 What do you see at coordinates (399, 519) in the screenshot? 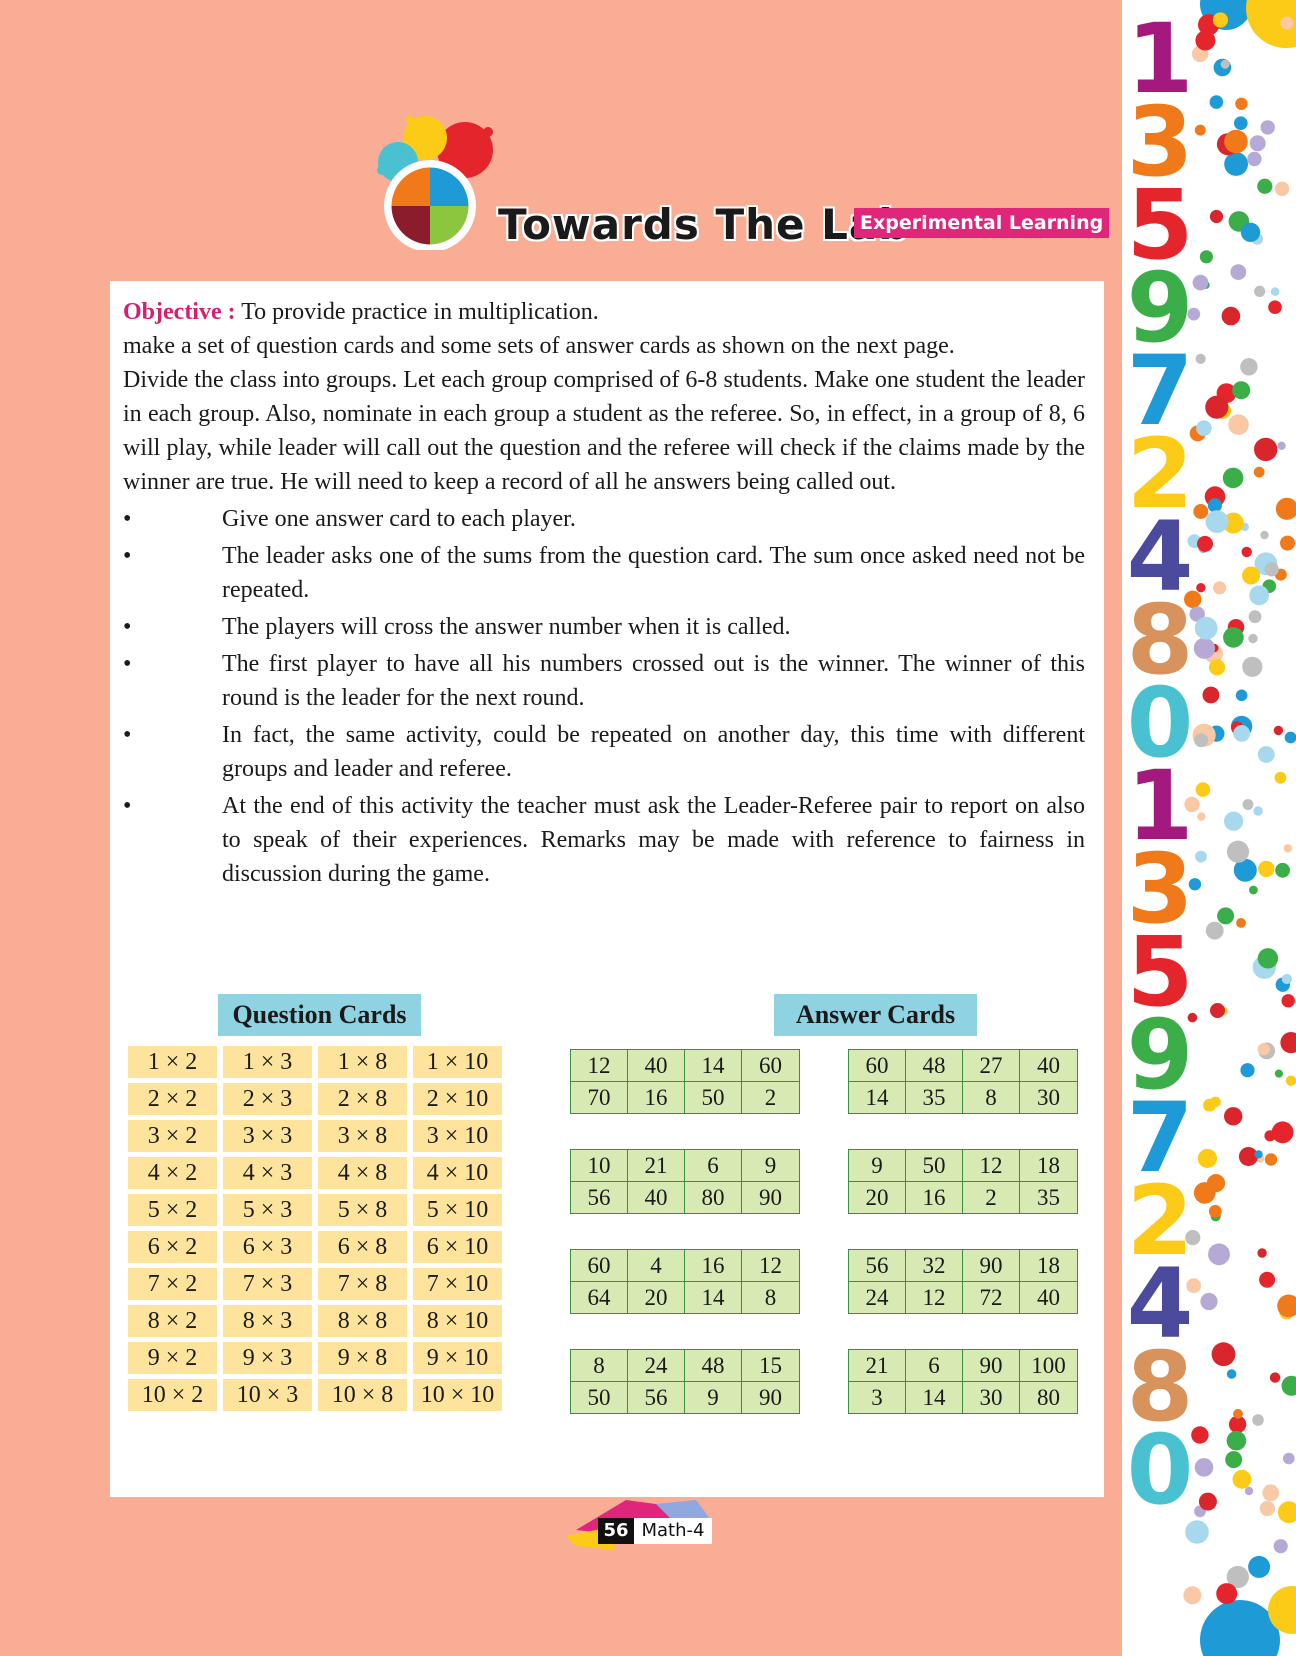
I see `list-item-text: Give one answer card to each player.` at bounding box center [399, 519].